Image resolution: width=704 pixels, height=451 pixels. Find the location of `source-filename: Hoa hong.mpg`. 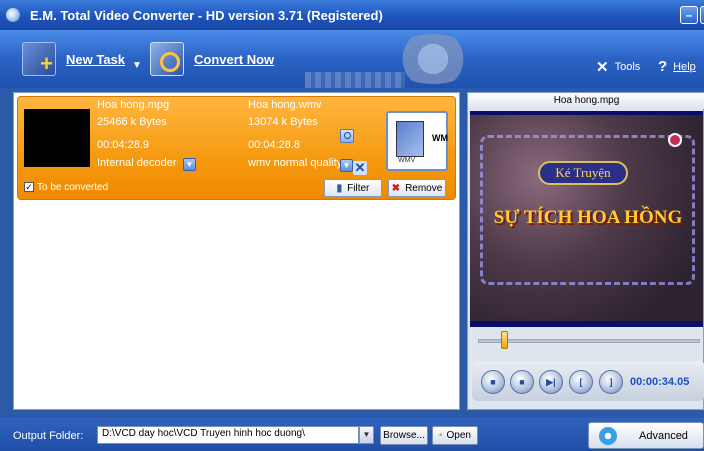

source-filename: Hoa hong.mpg is located at coordinates (133, 105).